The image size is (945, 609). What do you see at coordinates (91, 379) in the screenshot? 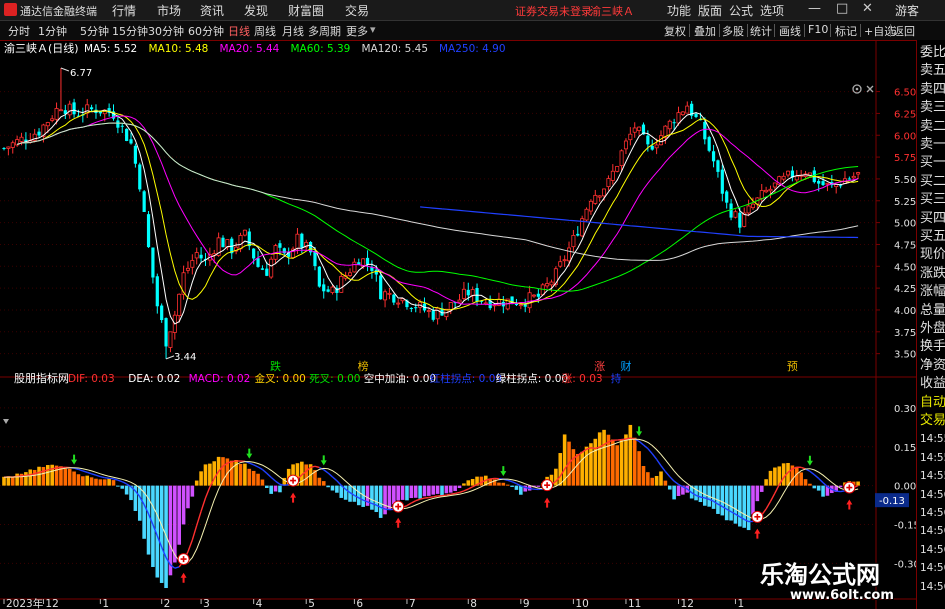
I see `indicator-value-label: DIF: 0.03` at bounding box center [91, 379].